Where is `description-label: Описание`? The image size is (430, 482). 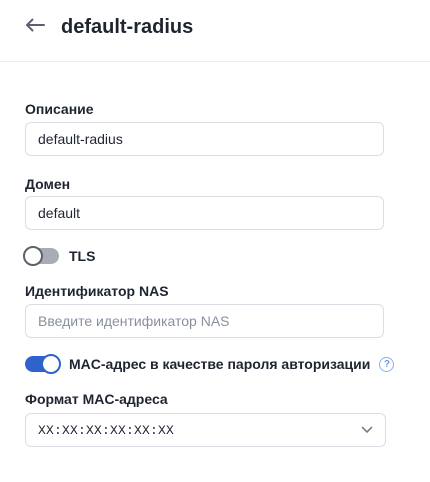
description-label: Описание is located at coordinates (59, 109).